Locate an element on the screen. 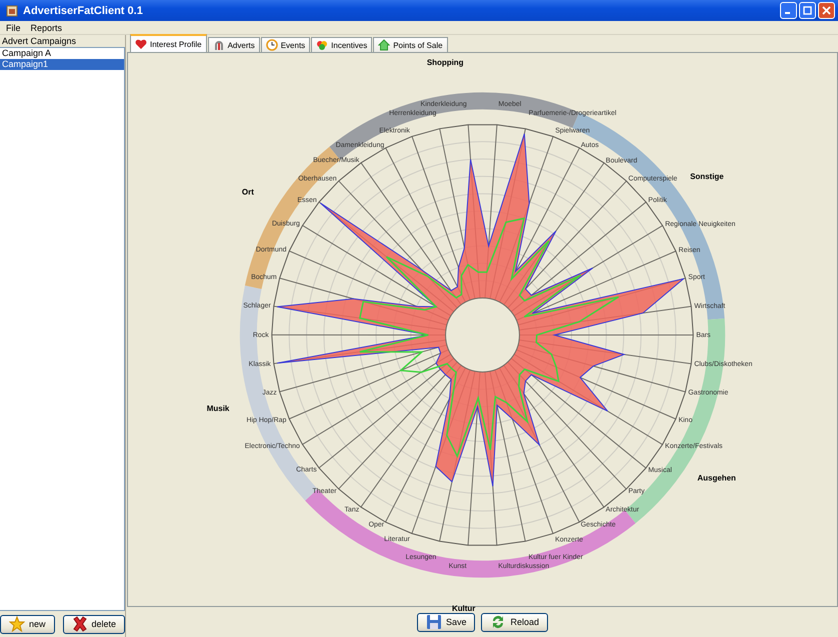  group-label: Kultur is located at coordinates (464, 607).